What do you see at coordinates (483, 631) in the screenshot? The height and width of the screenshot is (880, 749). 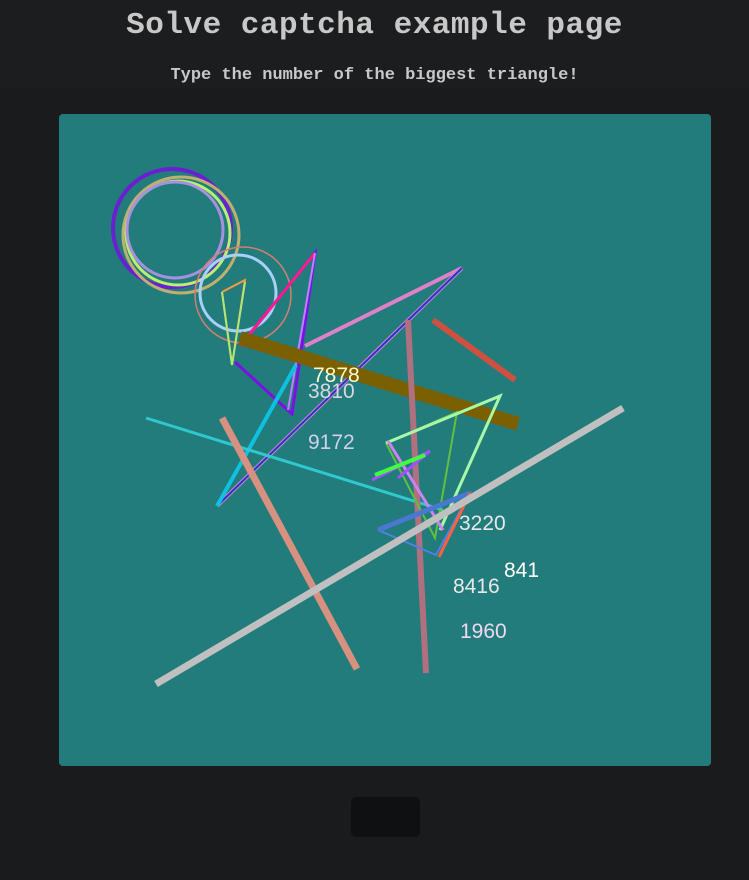 I see `captcha-label: 1960` at bounding box center [483, 631].